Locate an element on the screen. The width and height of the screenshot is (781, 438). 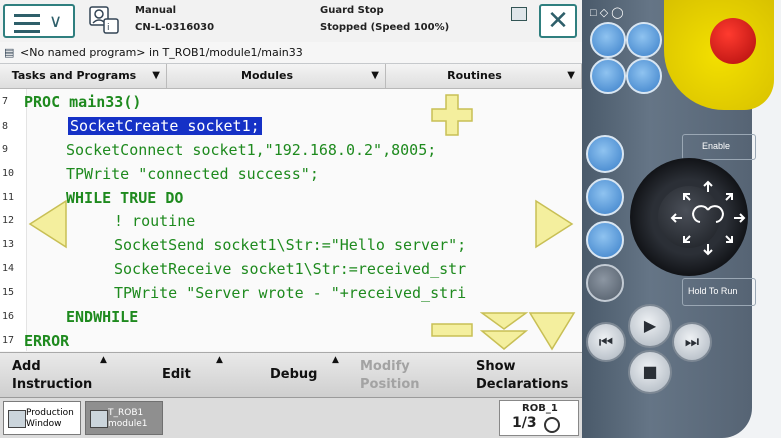
line-number: 9 is located at coordinates (5, 149).